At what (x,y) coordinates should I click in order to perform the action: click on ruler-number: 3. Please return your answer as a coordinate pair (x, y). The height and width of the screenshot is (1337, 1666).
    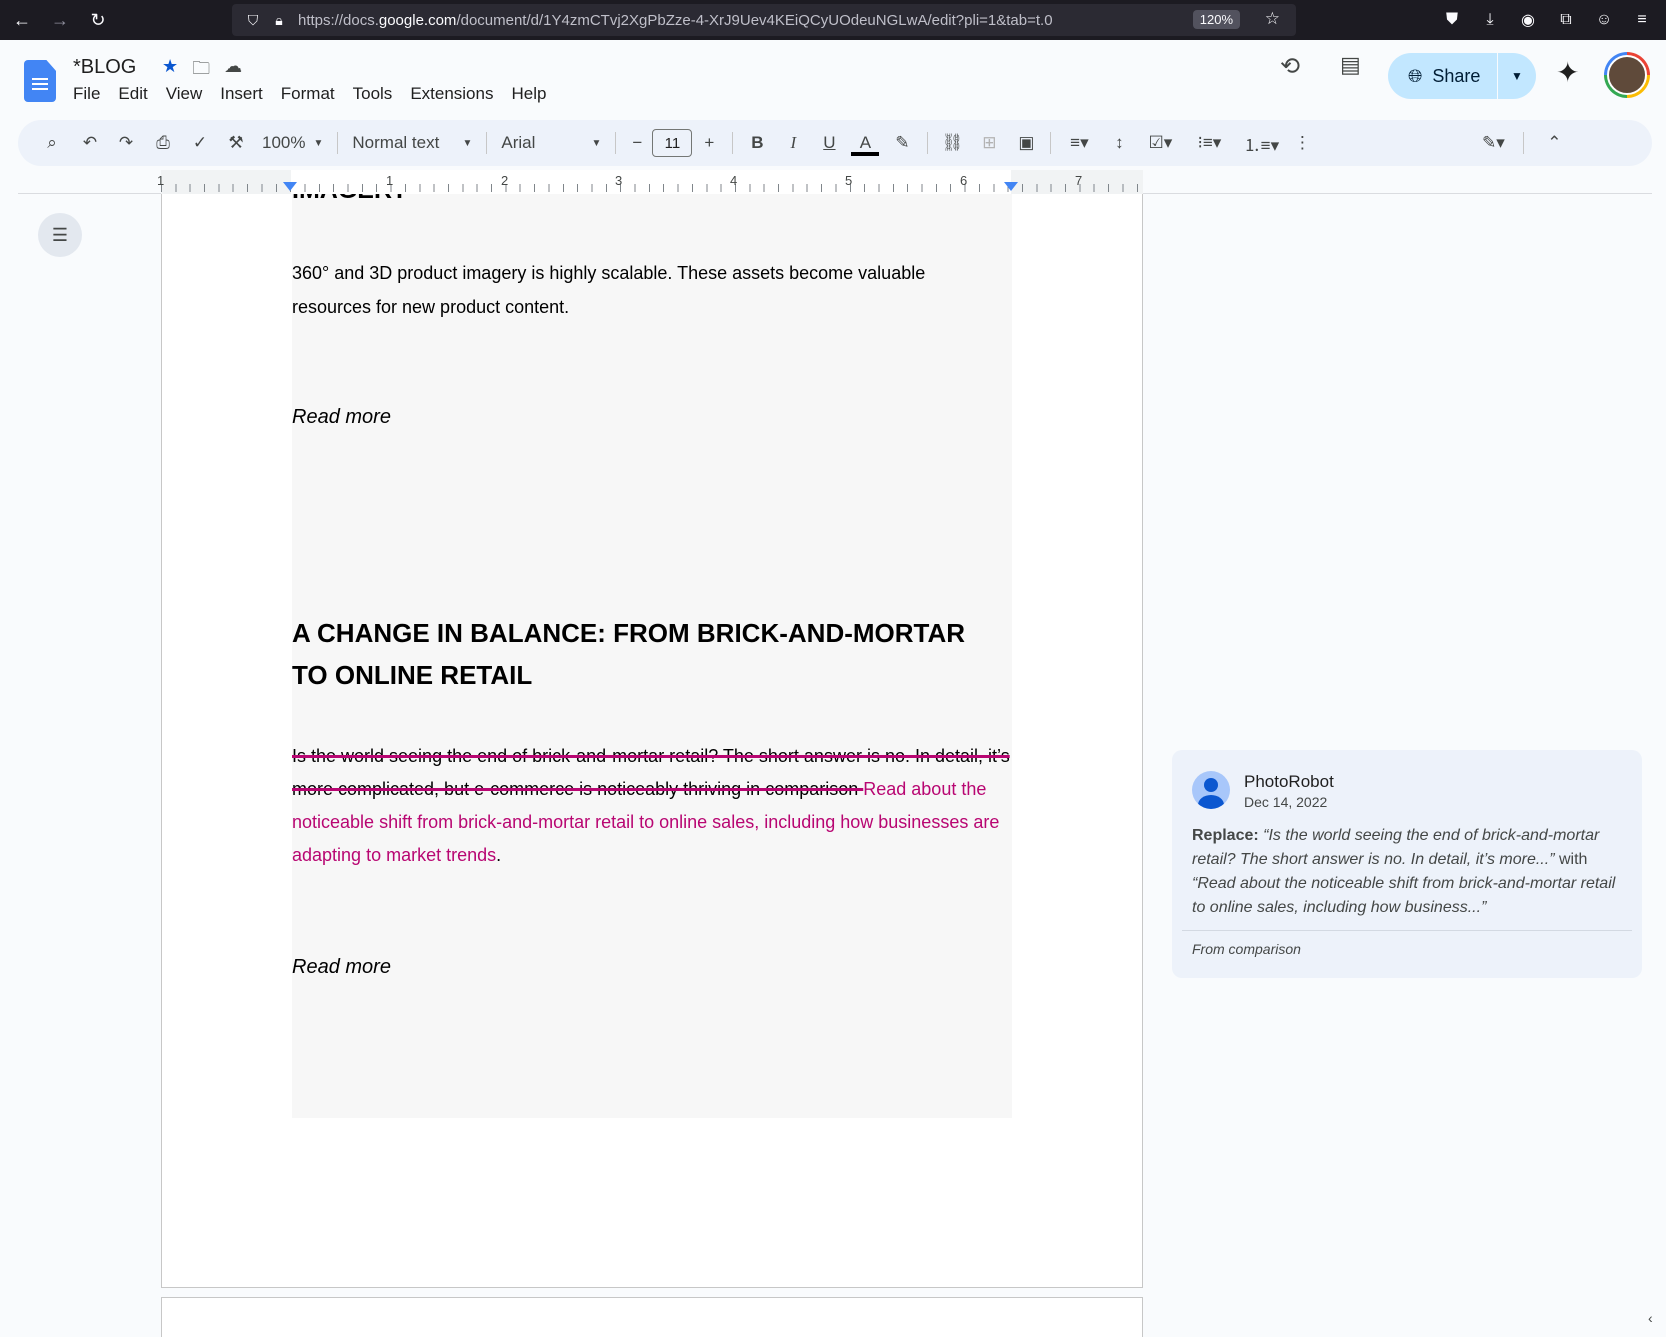
    Looking at the image, I should click on (619, 180).